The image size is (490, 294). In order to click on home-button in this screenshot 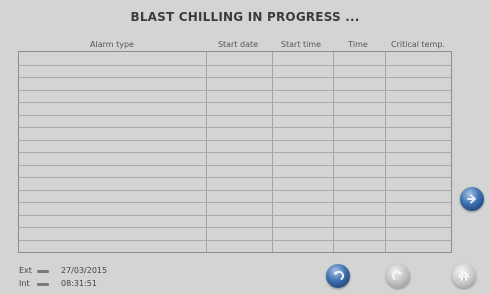, I will do `click(464, 276)`.